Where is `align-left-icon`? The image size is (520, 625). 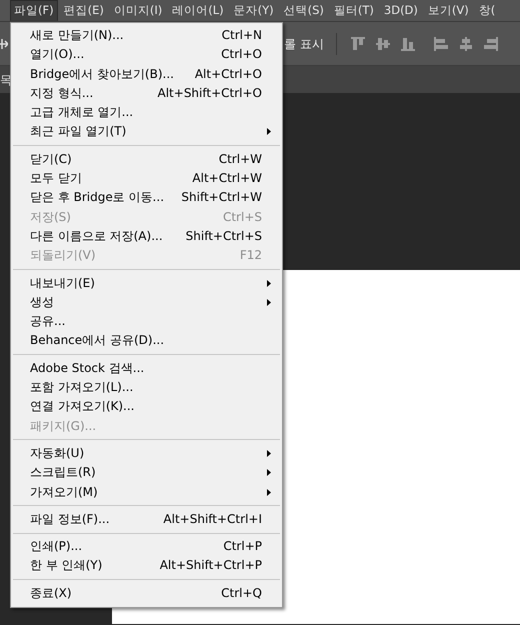 align-left-icon is located at coordinates (441, 43).